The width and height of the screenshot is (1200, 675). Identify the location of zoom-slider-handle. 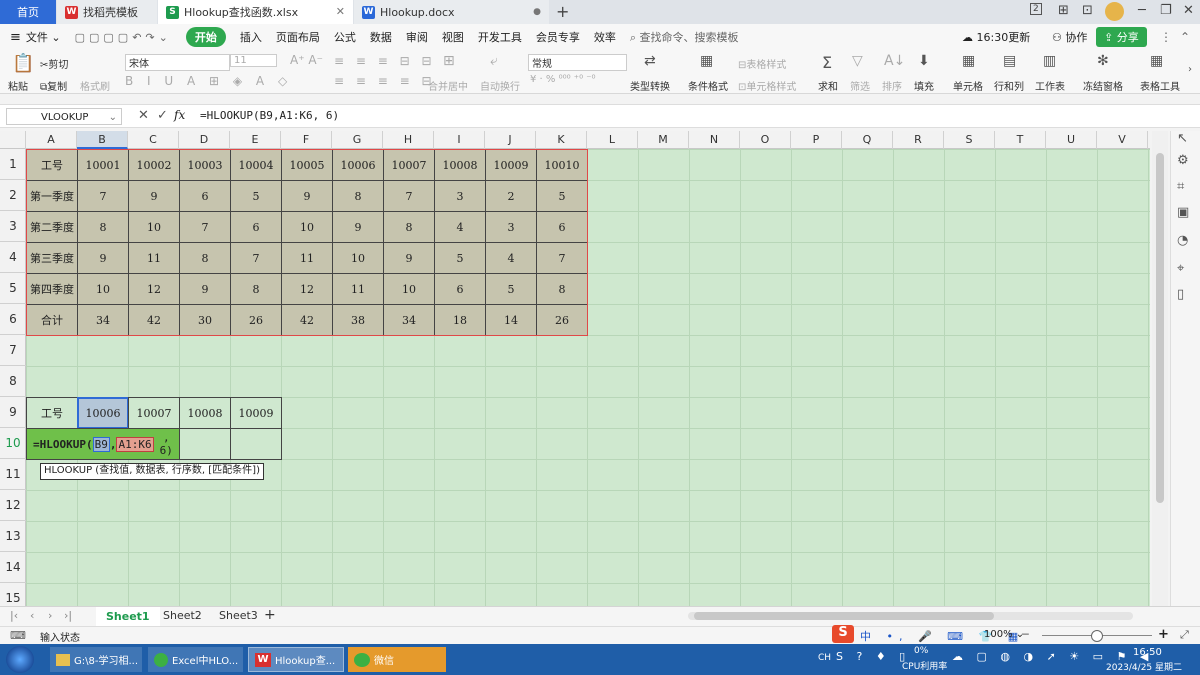
(1097, 636).